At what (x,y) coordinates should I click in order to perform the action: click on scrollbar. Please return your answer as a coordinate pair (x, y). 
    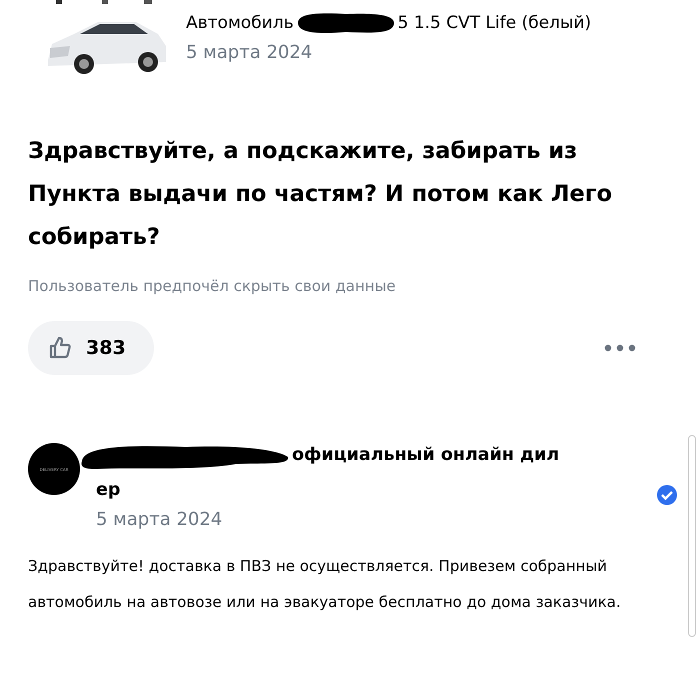
    Looking at the image, I should click on (692, 536).